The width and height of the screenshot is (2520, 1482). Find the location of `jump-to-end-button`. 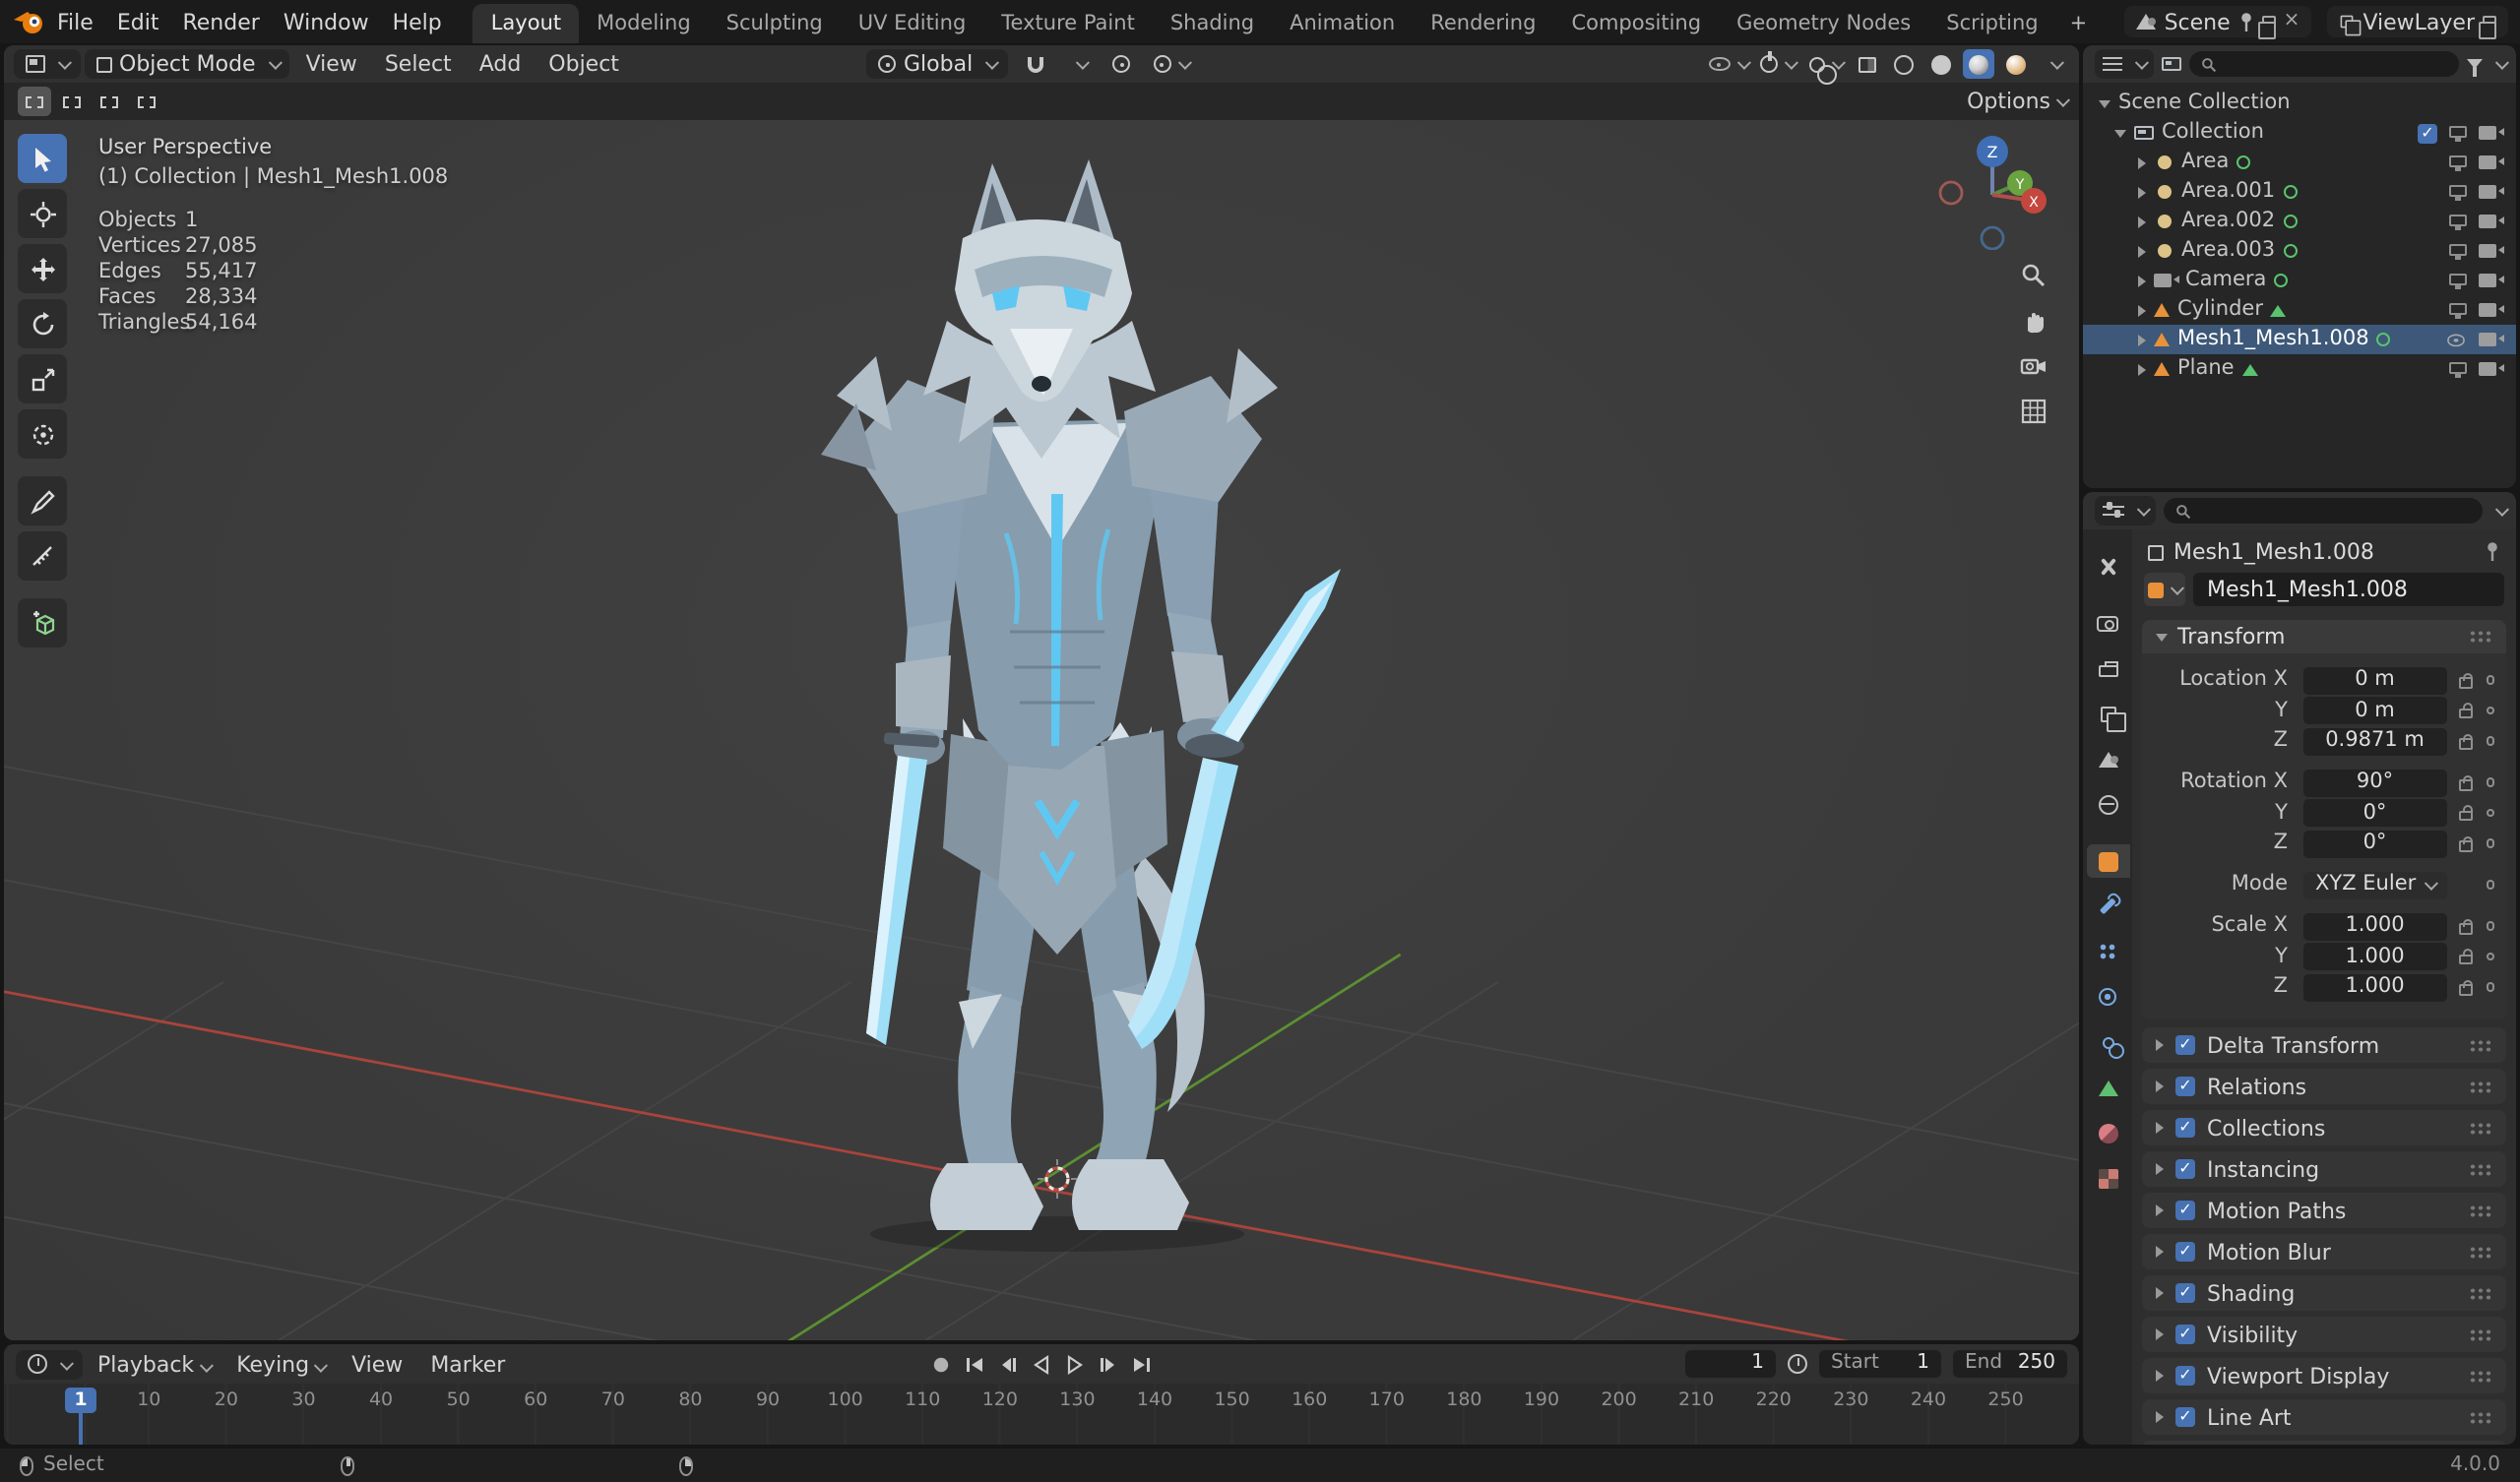

jump-to-end-button is located at coordinates (1142, 1364).